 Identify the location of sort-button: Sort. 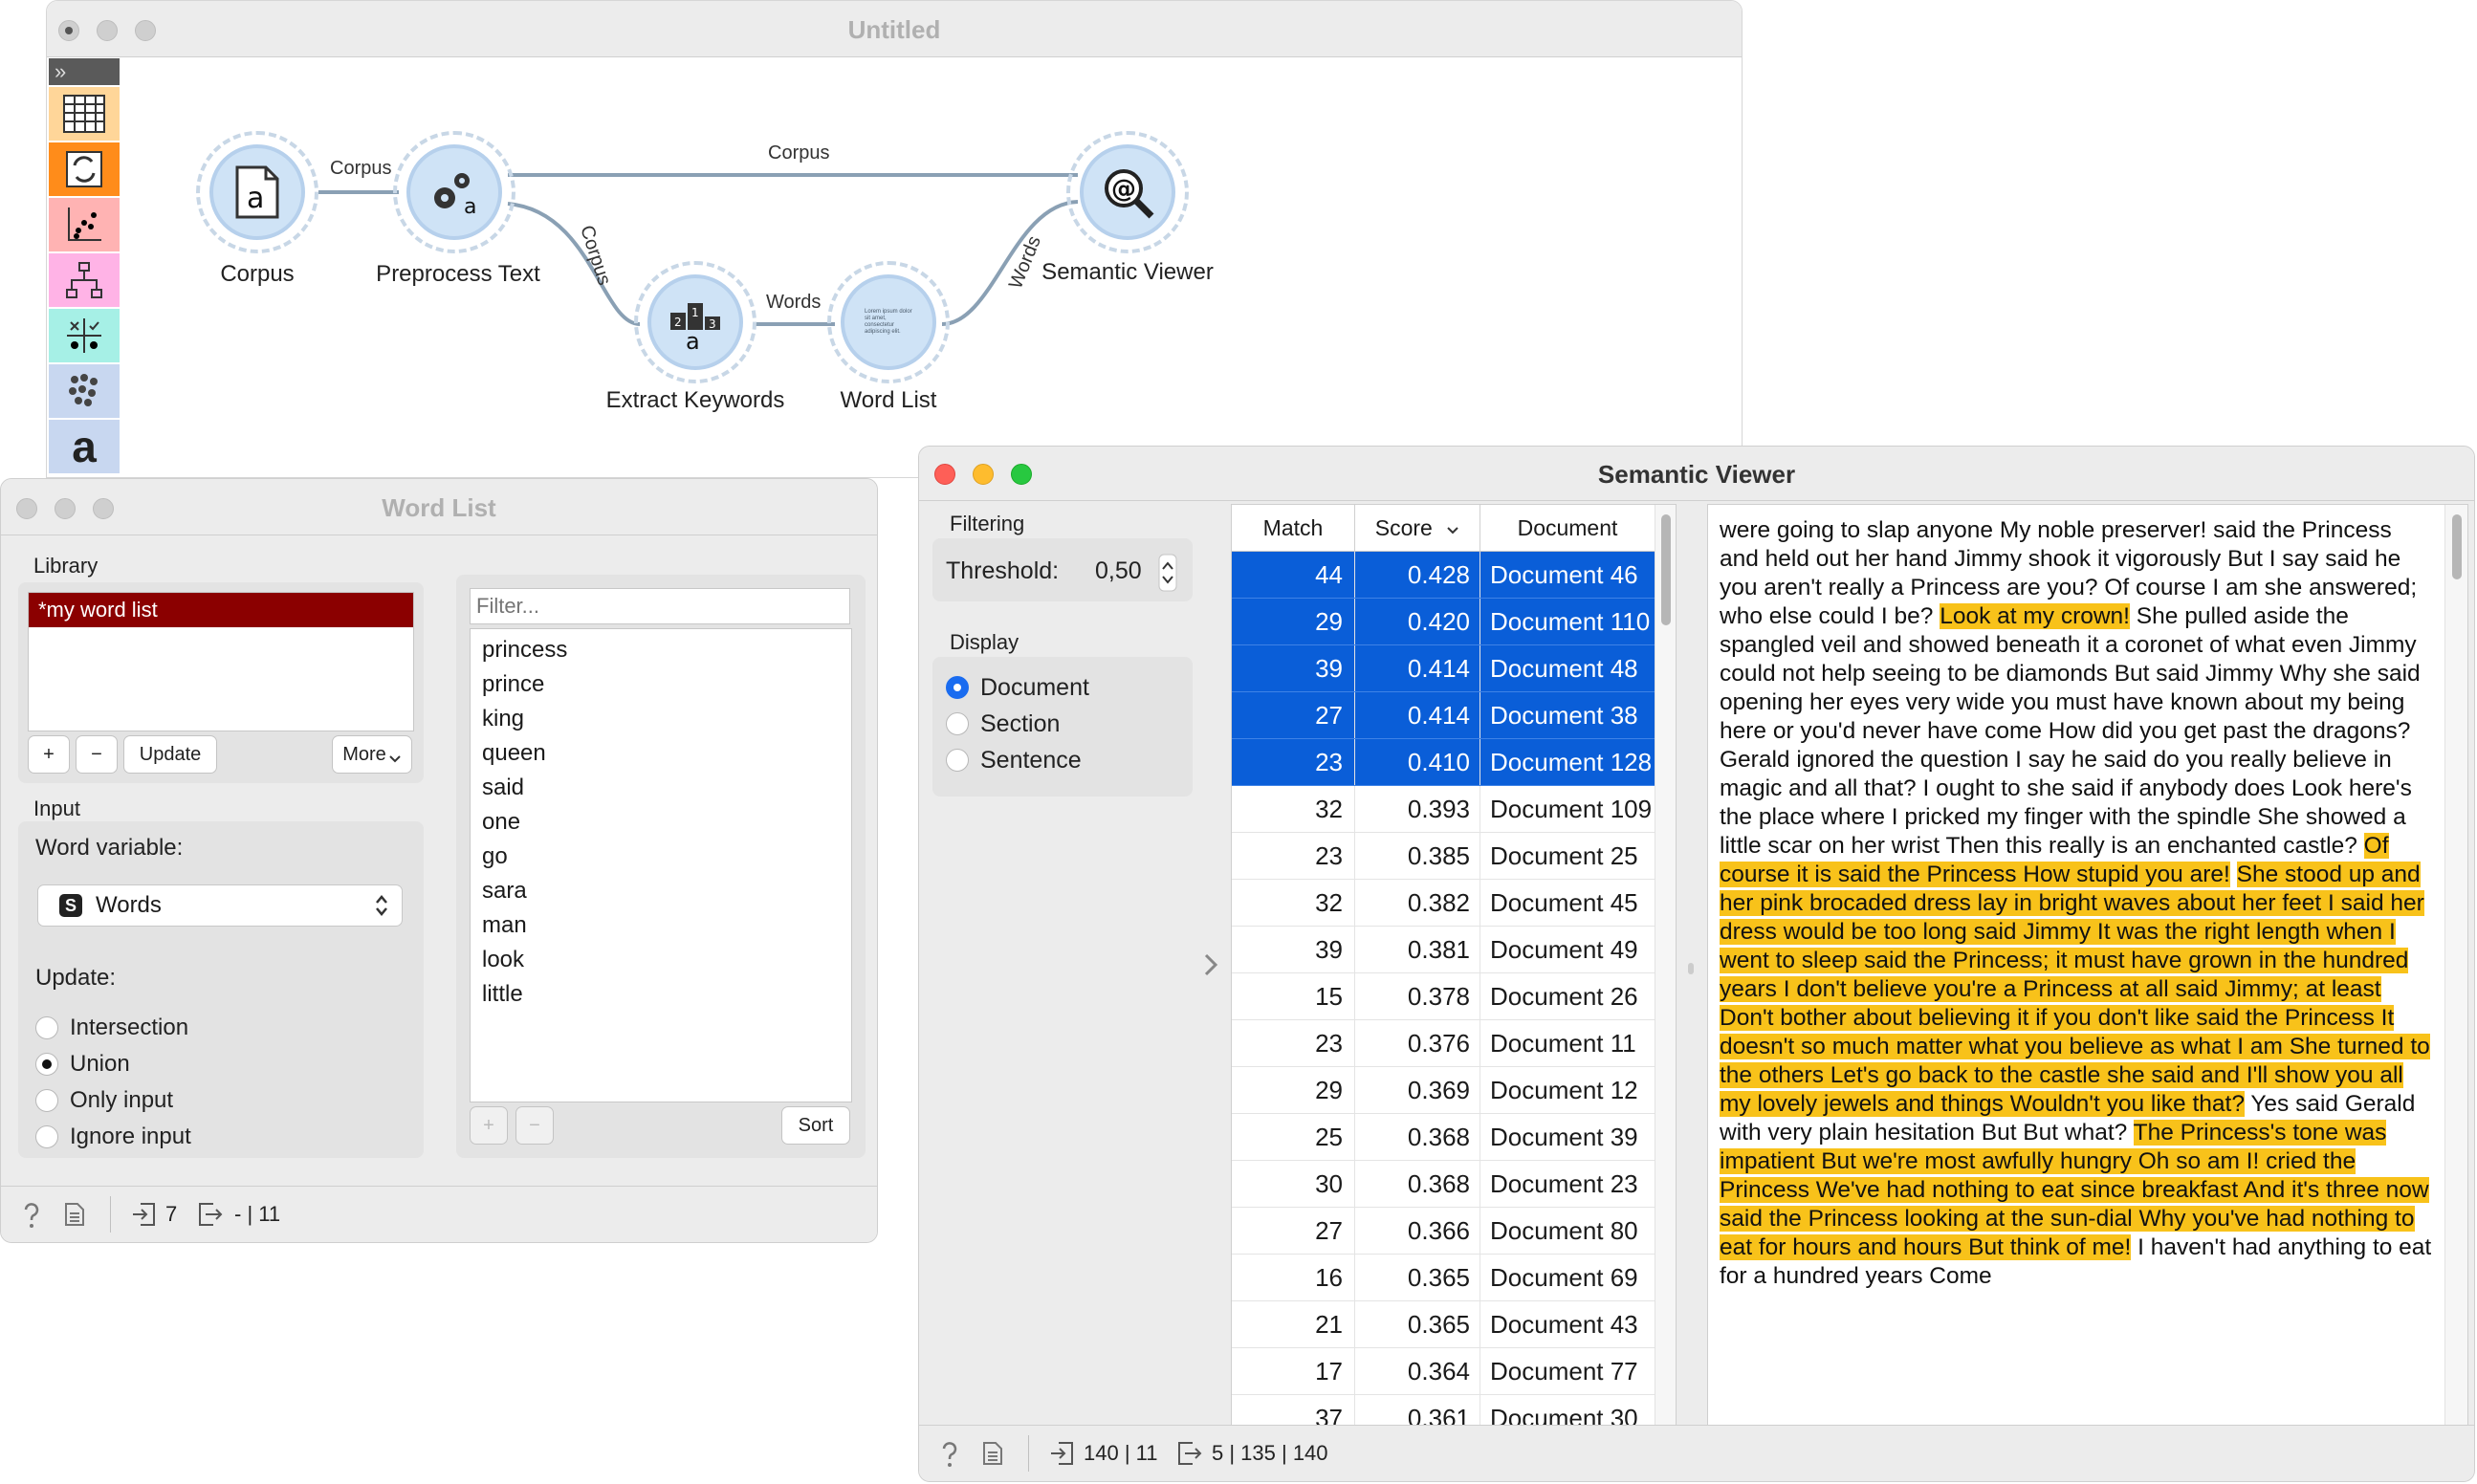
(815, 1126).